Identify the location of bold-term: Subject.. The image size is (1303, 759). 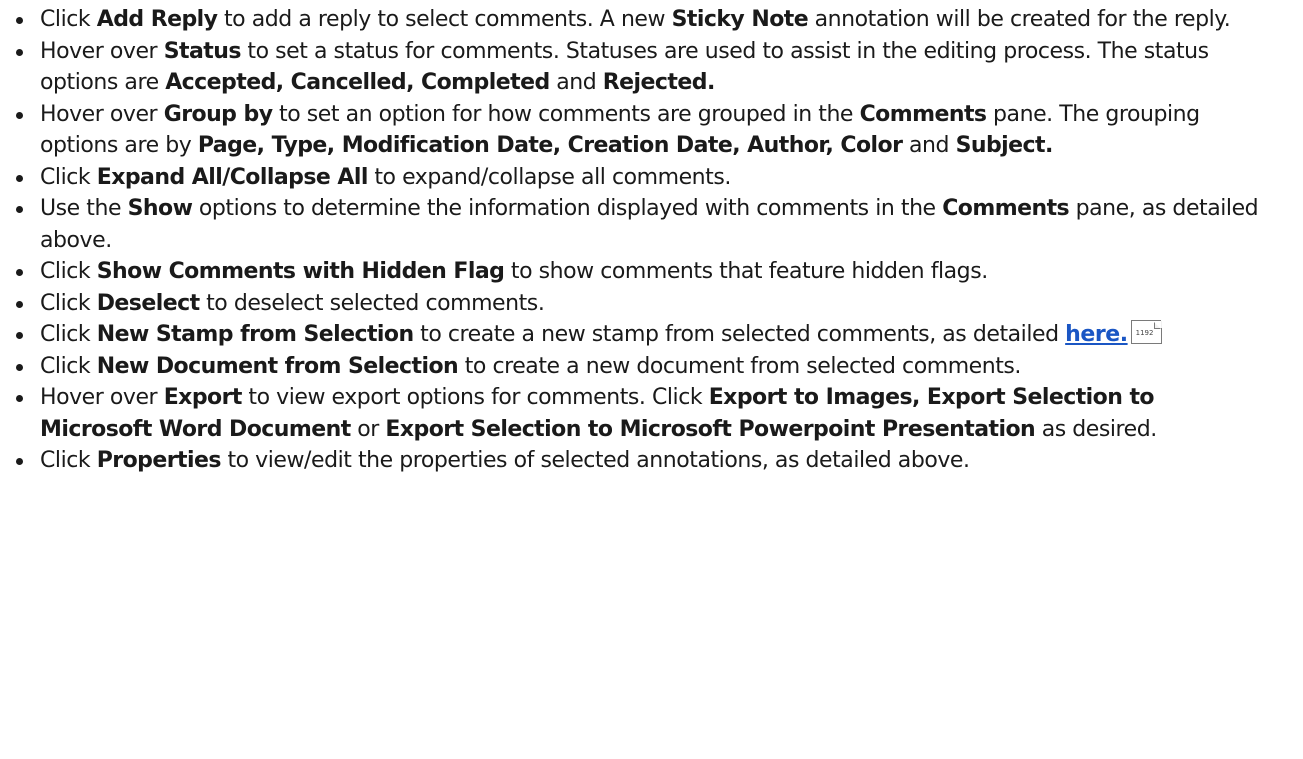
(1004, 145).